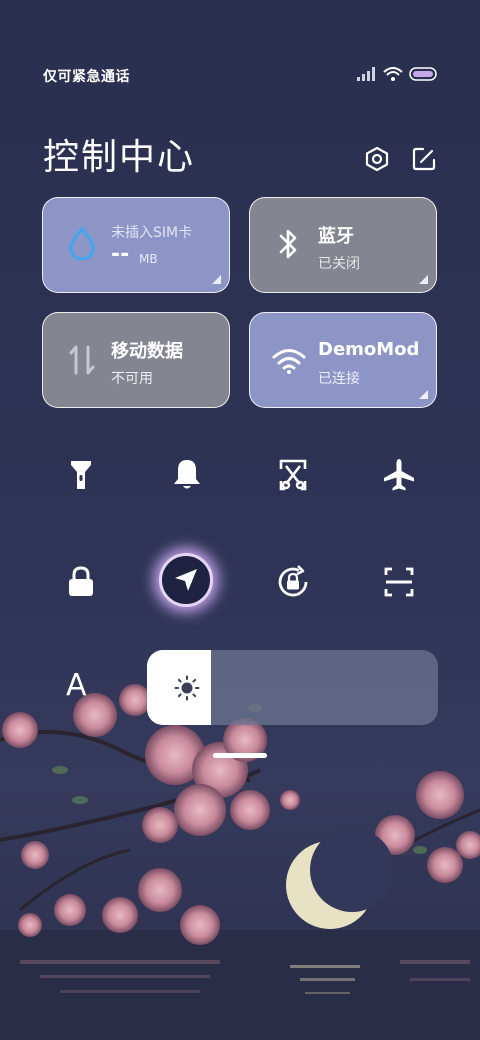 This screenshot has width=480, height=1040. What do you see at coordinates (339, 264) in the screenshot?
I see `bluetooth-status: 已关闭` at bounding box center [339, 264].